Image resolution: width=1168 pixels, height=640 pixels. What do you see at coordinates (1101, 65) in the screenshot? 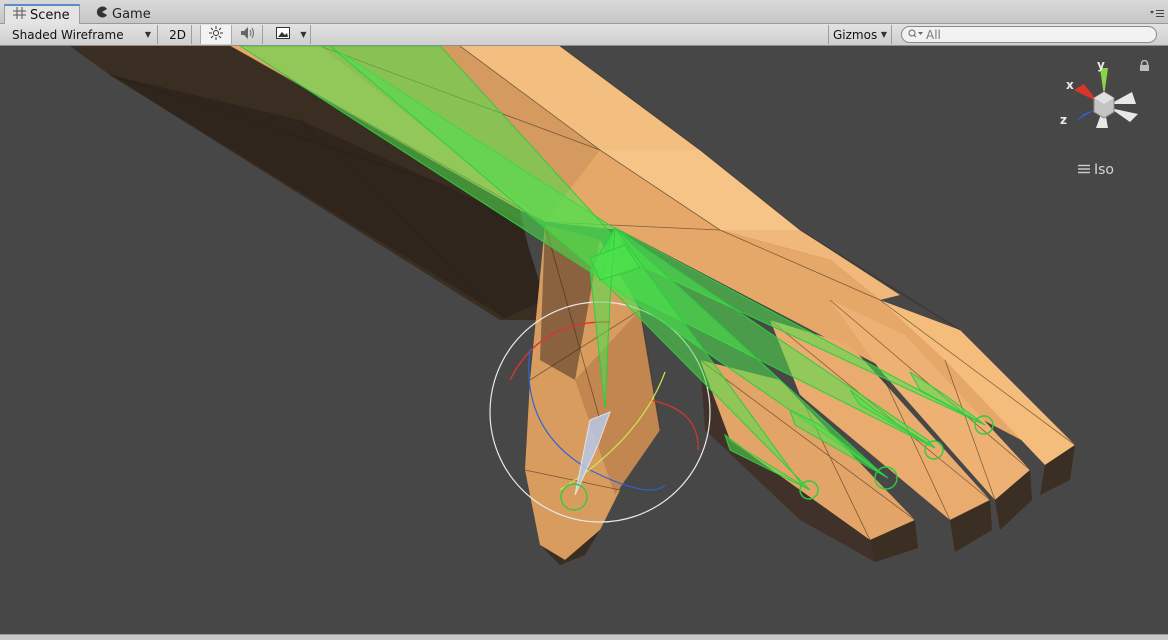
I see `gizmo-y-label: y` at bounding box center [1101, 65].